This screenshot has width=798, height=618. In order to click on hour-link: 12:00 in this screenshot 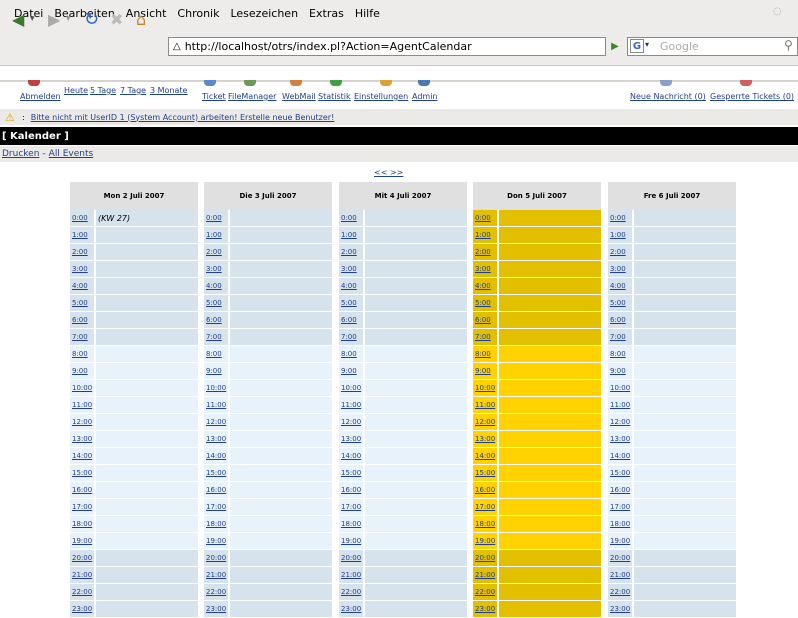, I will do `click(620, 422)`.